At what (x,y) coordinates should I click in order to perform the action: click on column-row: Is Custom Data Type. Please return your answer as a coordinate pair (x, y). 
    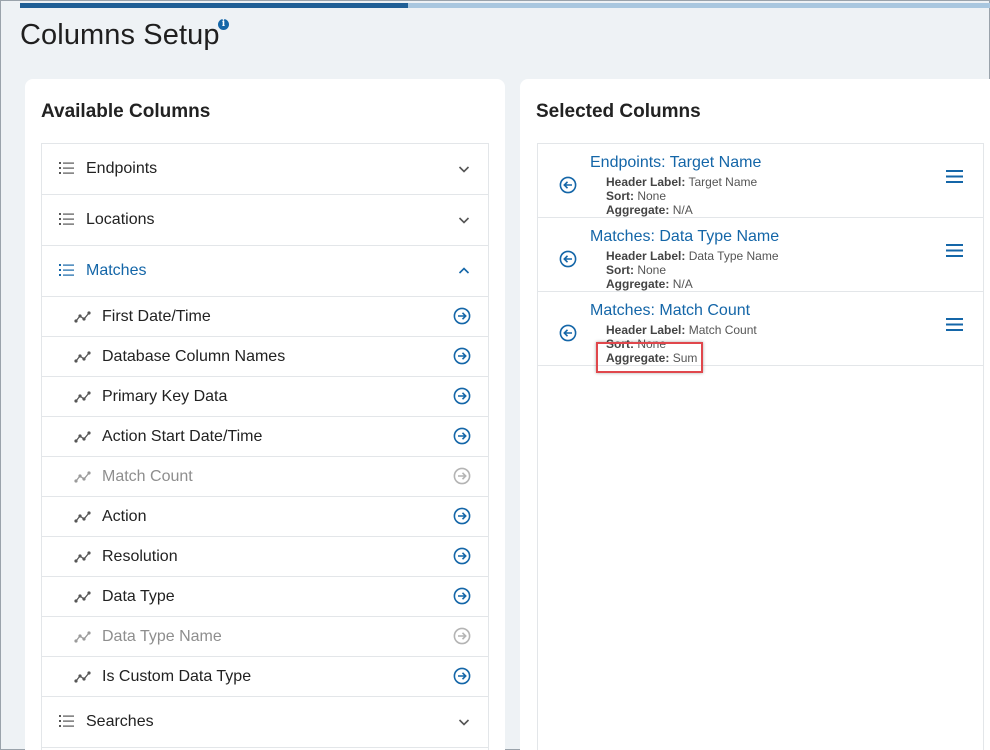
    Looking at the image, I should click on (265, 677).